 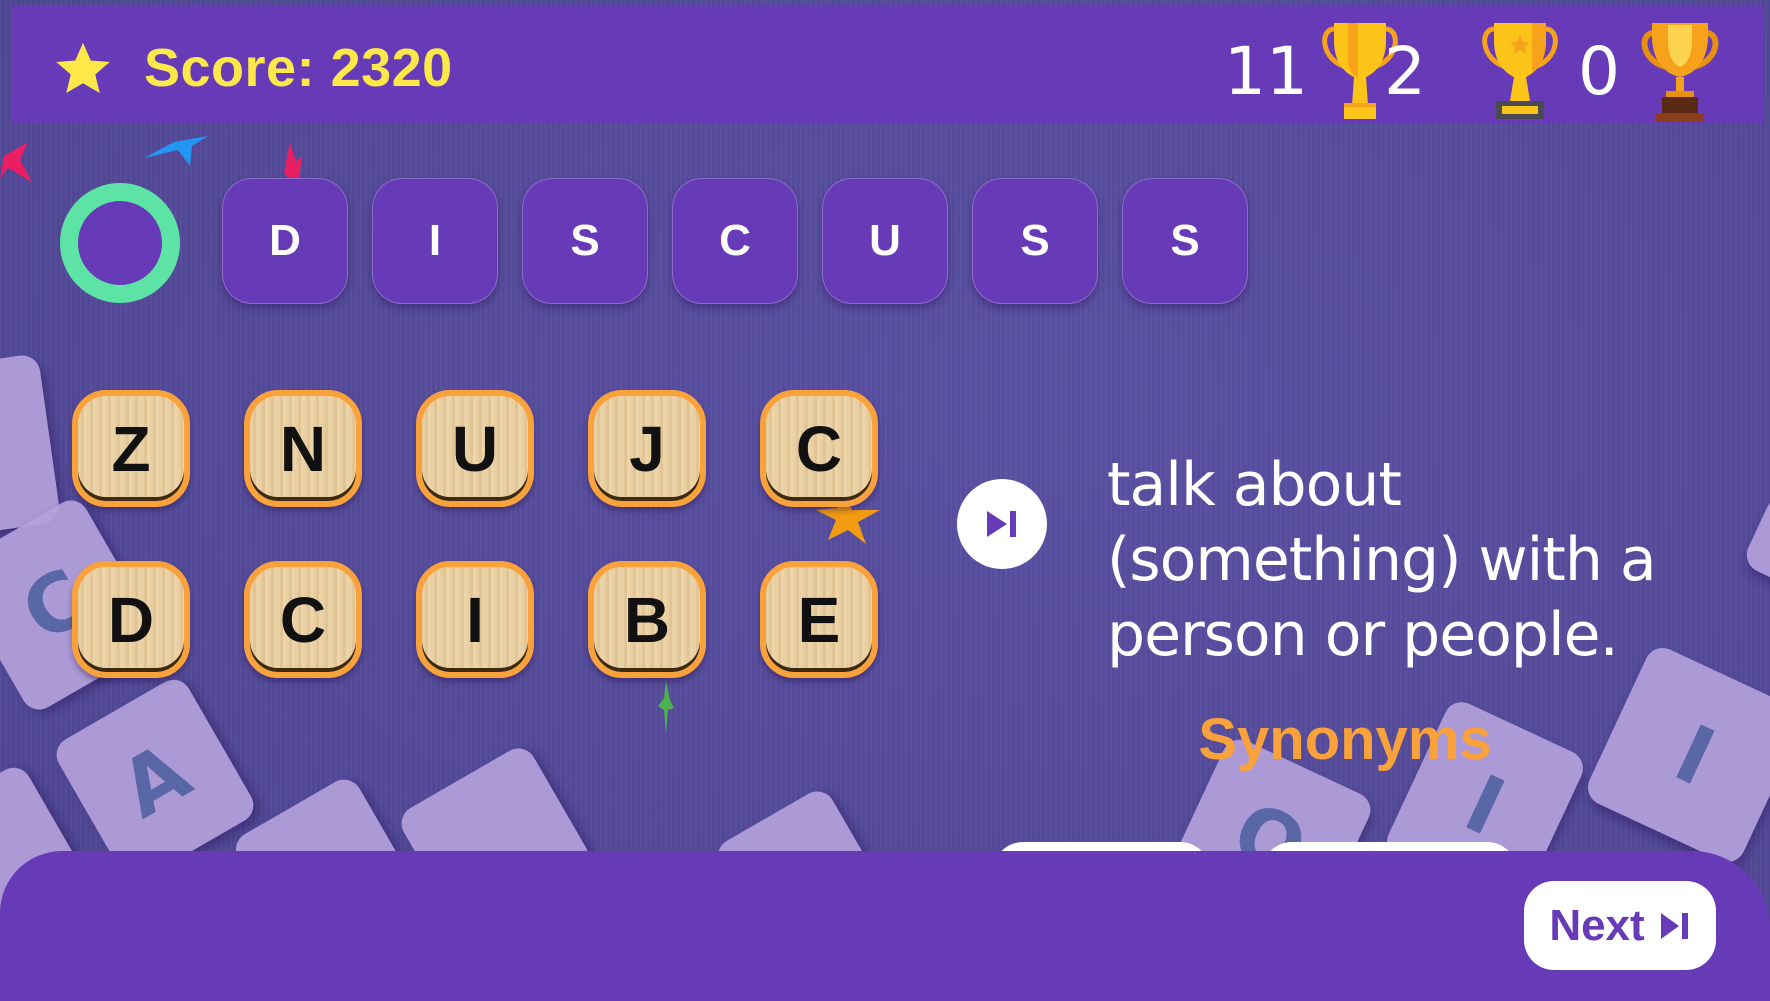 I want to click on letter-tile: U, so click(x=475, y=448).